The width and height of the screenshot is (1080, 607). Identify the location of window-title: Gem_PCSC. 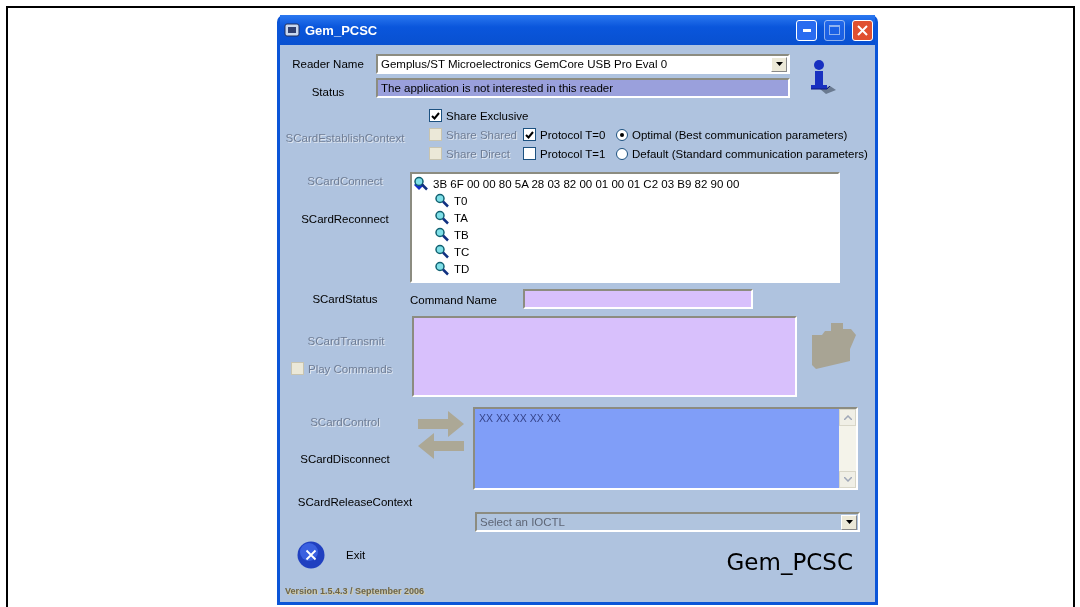
(342, 30).